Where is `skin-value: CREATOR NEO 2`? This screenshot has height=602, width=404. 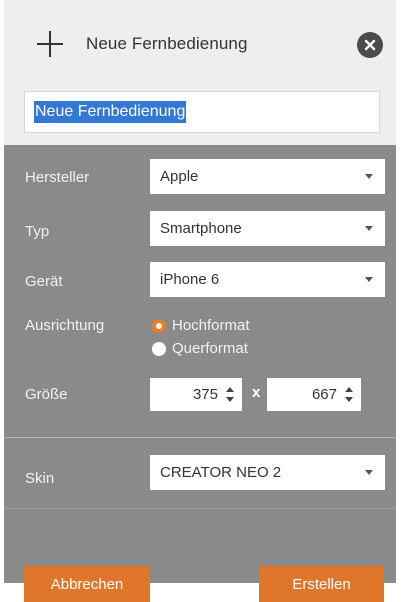
skin-value: CREATOR NEO 2 is located at coordinates (221, 472).